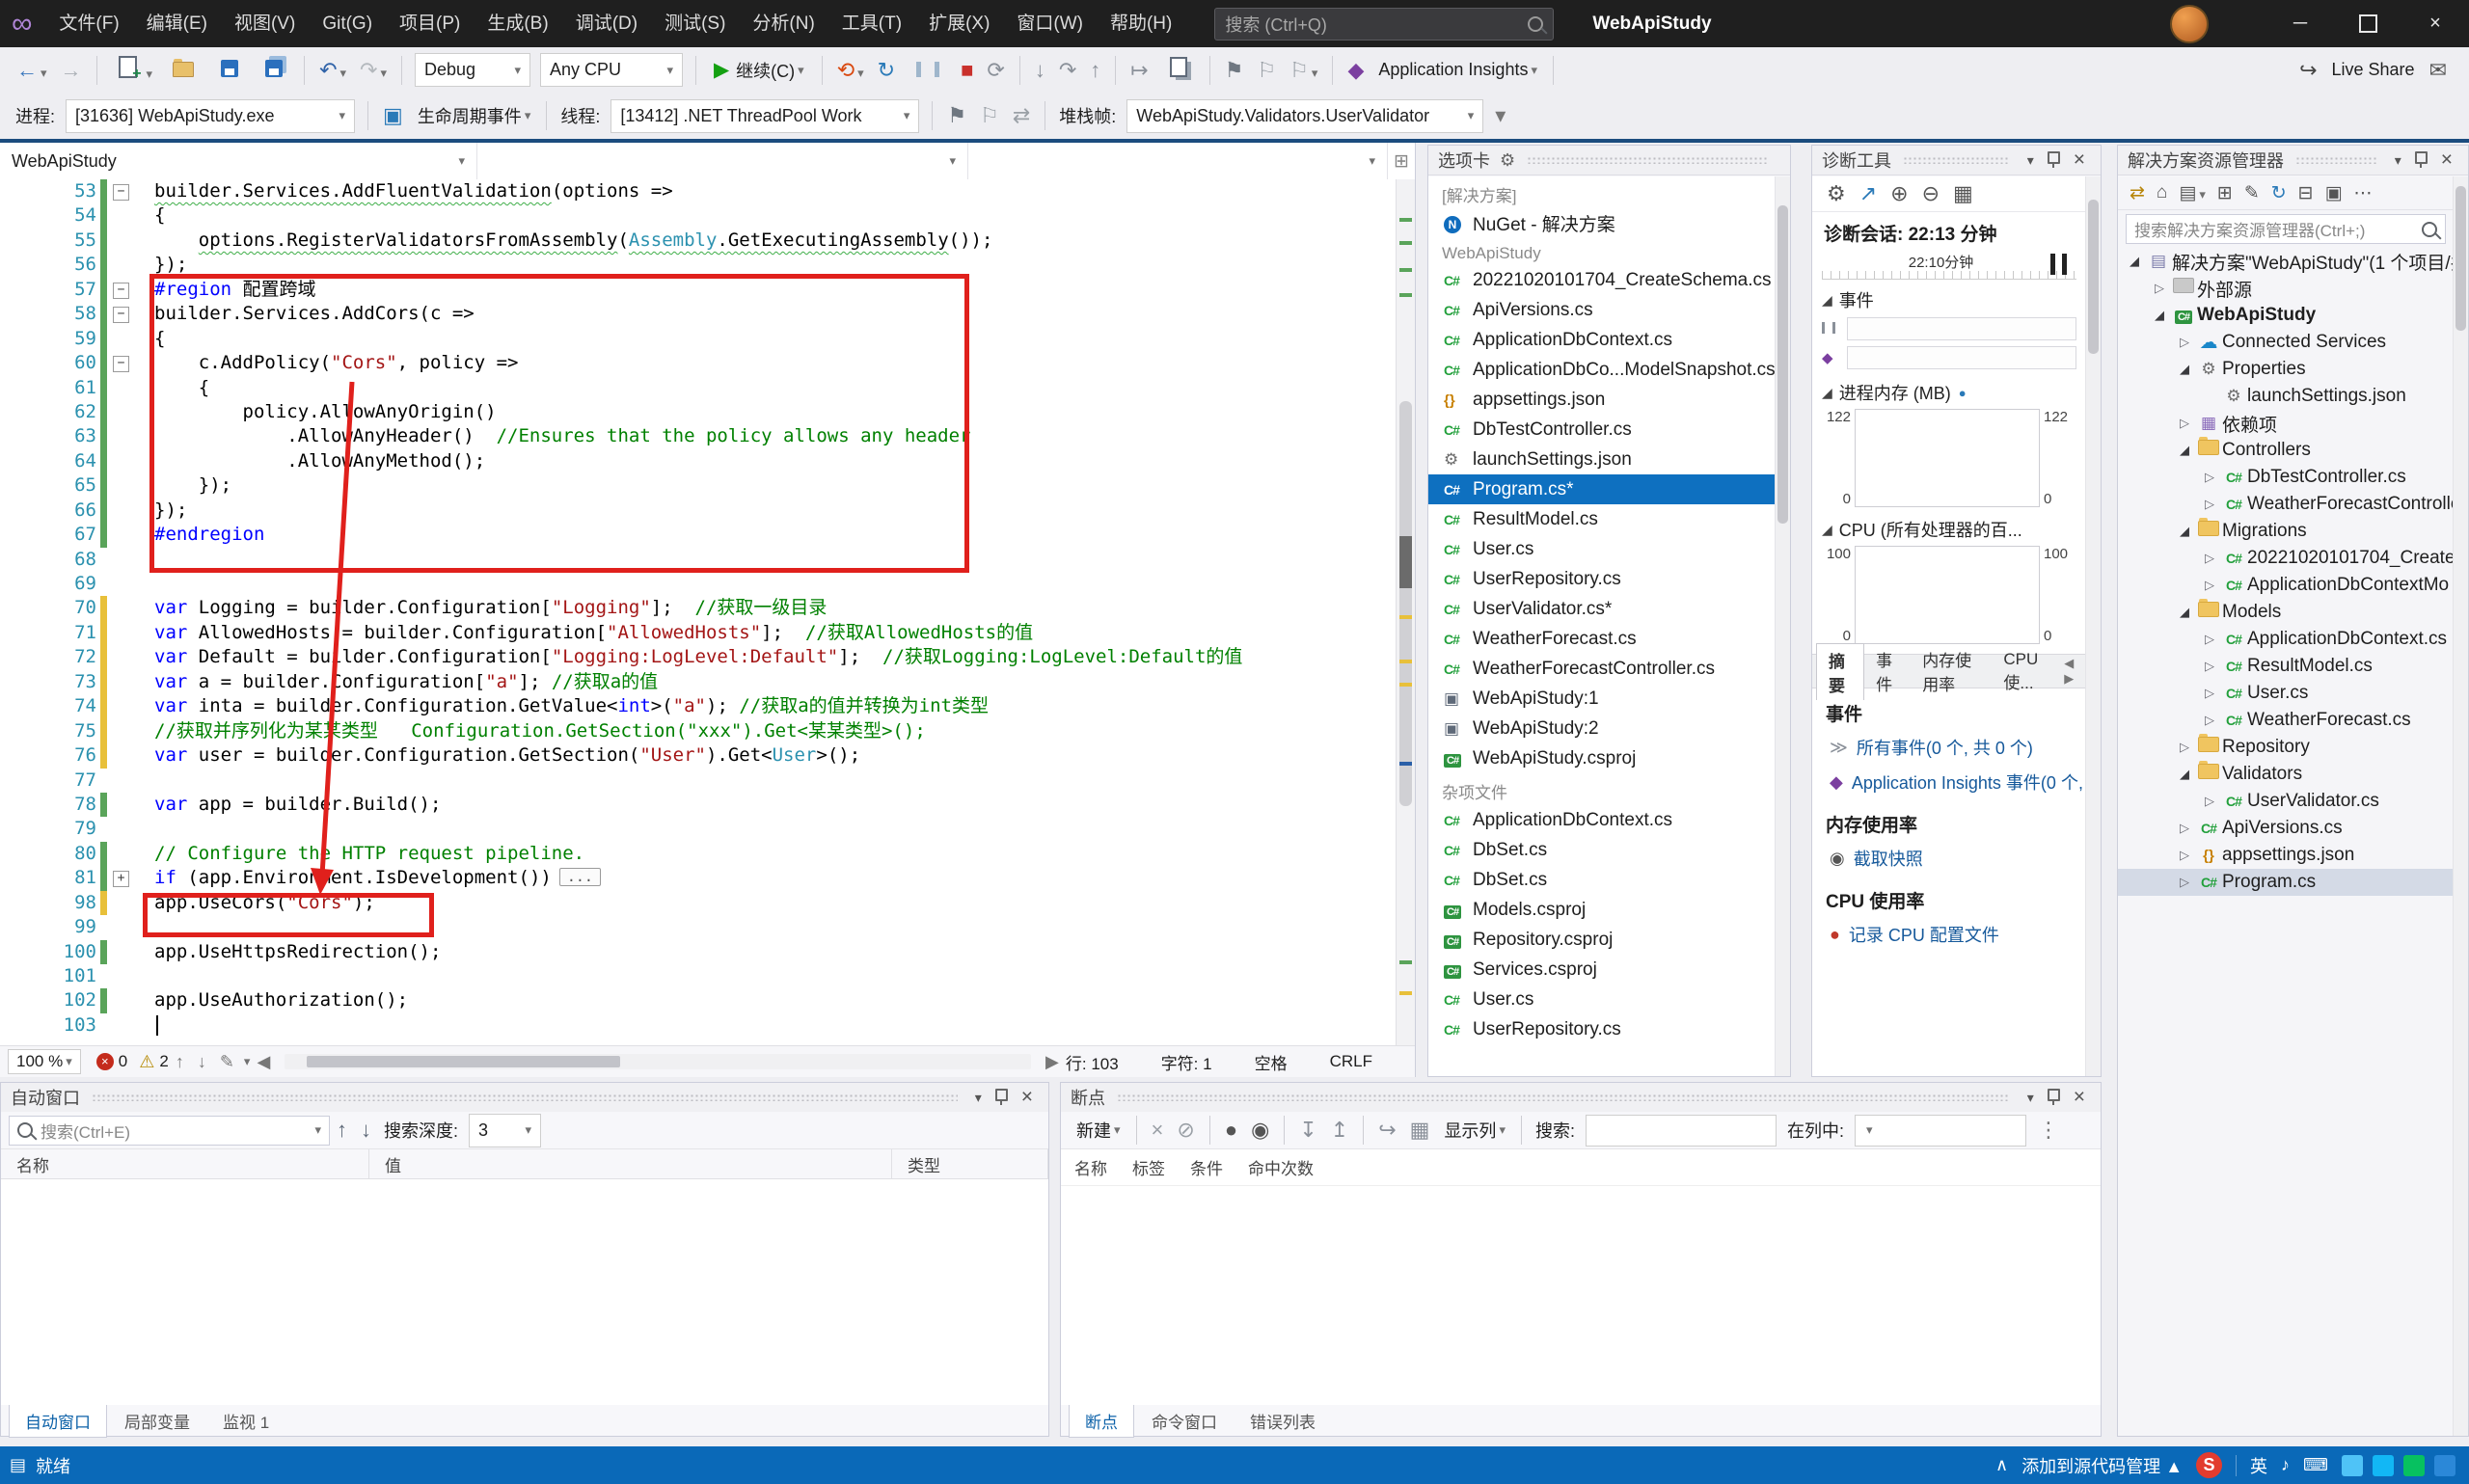 The image size is (2469, 1484). I want to click on editor-horizontal-scrollbar, so click(659, 1061).